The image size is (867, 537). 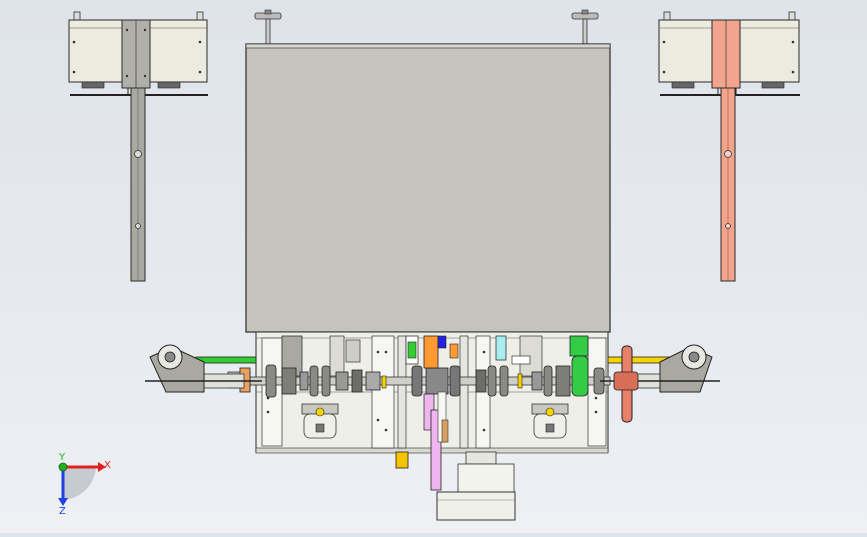 I want to click on left-motor-assembly, so click(x=138, y=146).